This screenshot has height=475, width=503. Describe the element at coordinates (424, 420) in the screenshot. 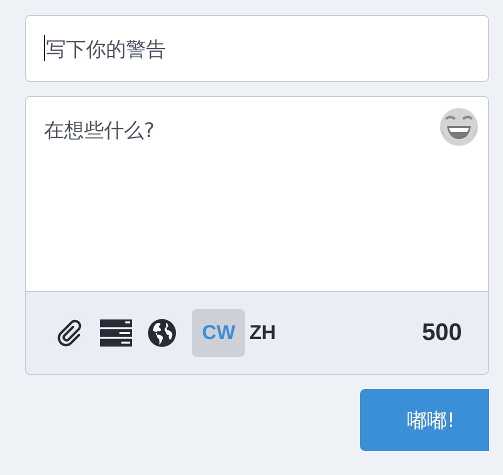

I see `submit-button: 嘟嘟!` at that location.